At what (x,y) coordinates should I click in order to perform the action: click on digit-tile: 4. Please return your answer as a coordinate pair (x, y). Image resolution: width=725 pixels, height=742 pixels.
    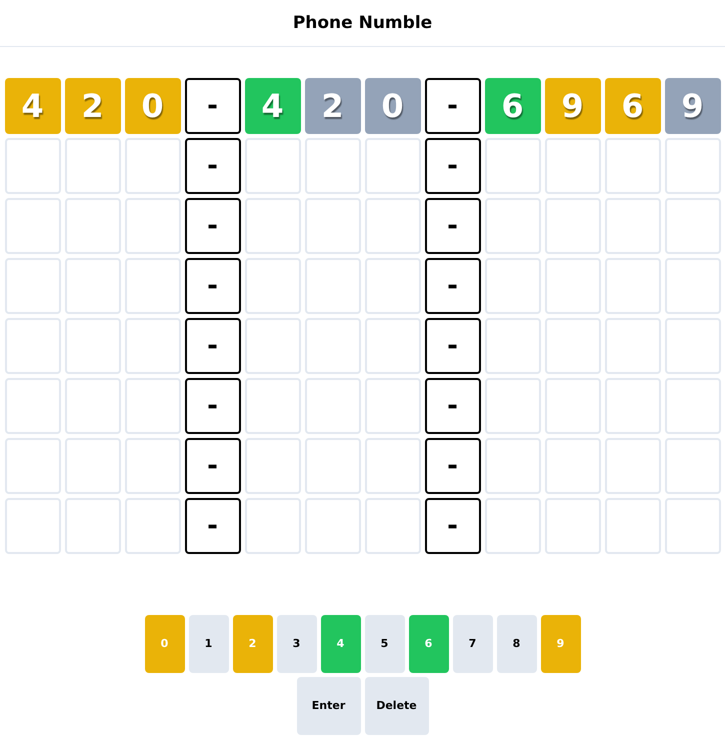
    Looking at the image, I should click on (272, 106).